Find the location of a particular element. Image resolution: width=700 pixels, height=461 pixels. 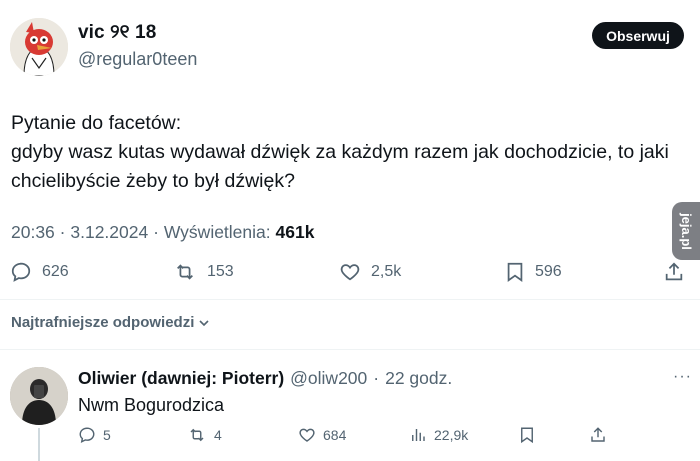

share-button is located at coordinates (674, 272).